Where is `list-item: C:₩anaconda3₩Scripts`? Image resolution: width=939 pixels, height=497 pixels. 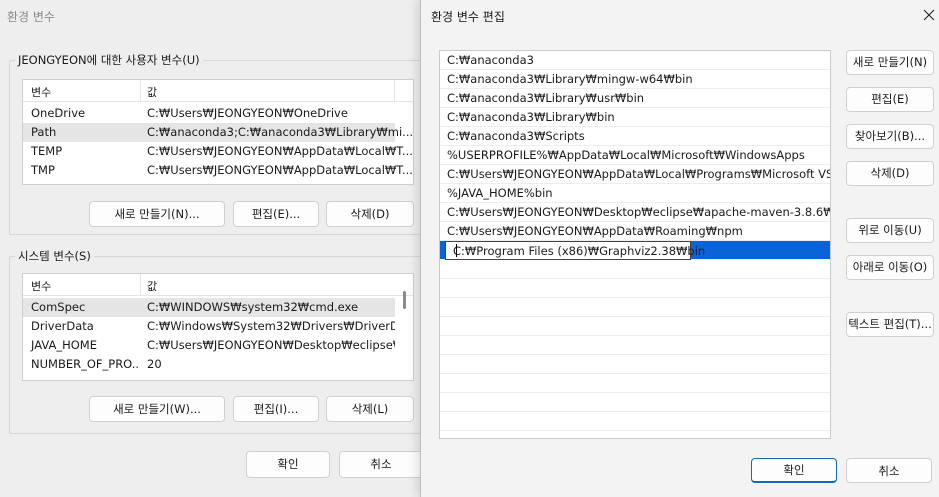 list-item: C:₩anaconda3₩Scripts is located at coordinates (635, 136).